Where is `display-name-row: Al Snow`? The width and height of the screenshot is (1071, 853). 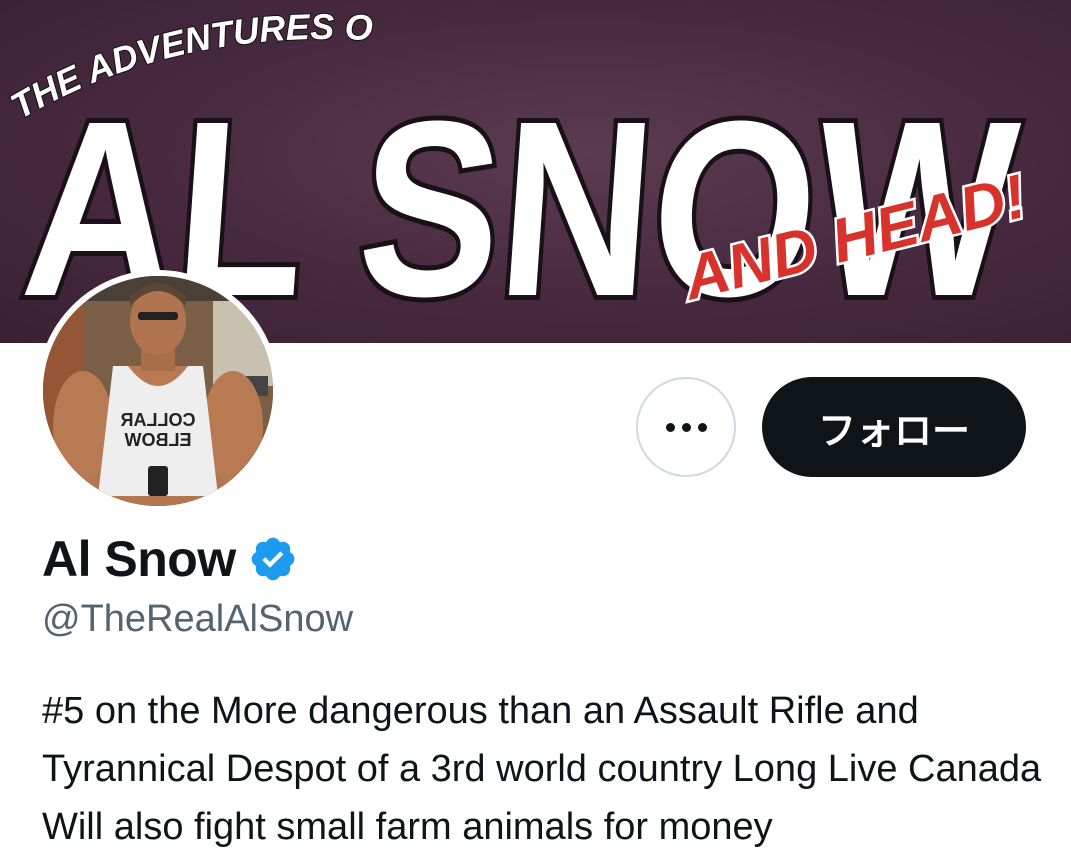 display-name-row: Al Snow is located at coordinates (170, 559).